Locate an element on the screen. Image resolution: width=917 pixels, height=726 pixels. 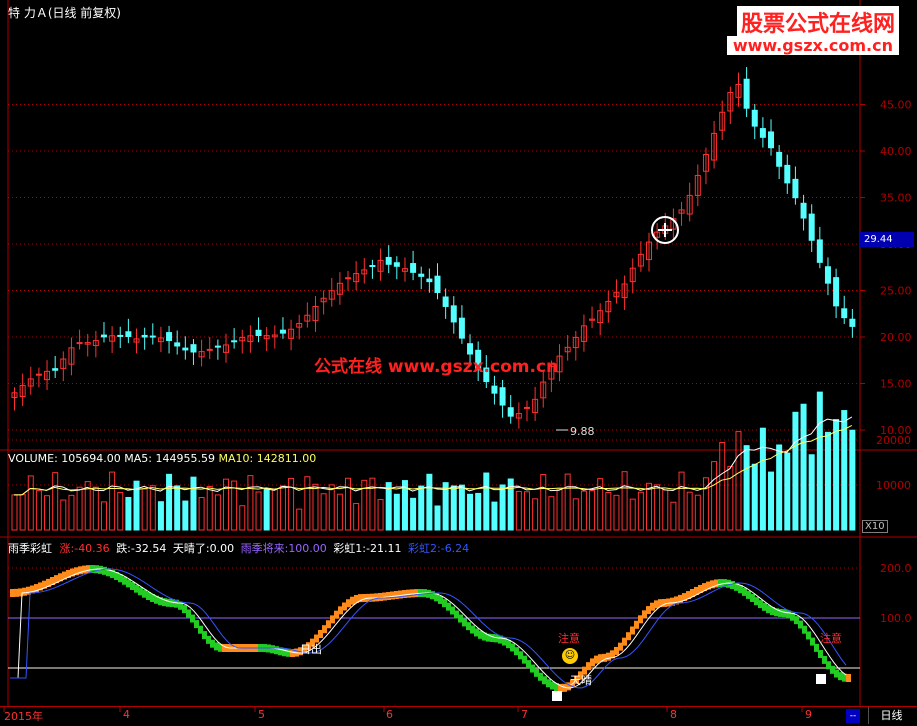
x-label-jul: 7 is located at coordinates (524, 714).